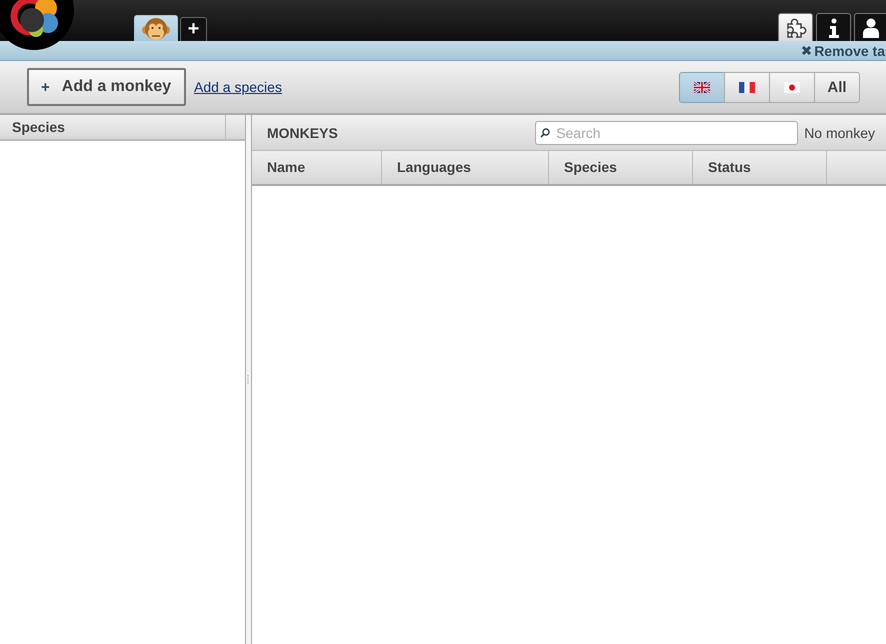 The image size is (886, 644). I want to click on species-column-header: Species, so click(113, 127).